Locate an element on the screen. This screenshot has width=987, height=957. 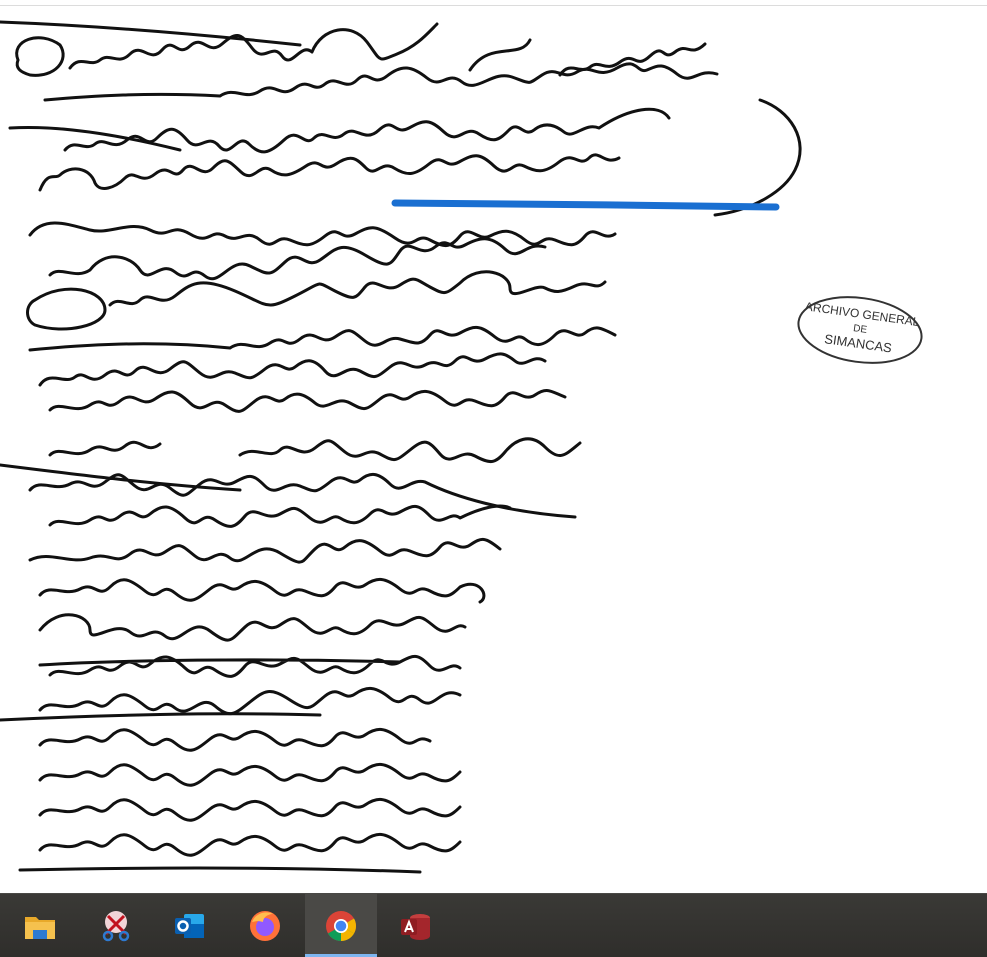
taskbar-access is located at coordinates (416, 925).